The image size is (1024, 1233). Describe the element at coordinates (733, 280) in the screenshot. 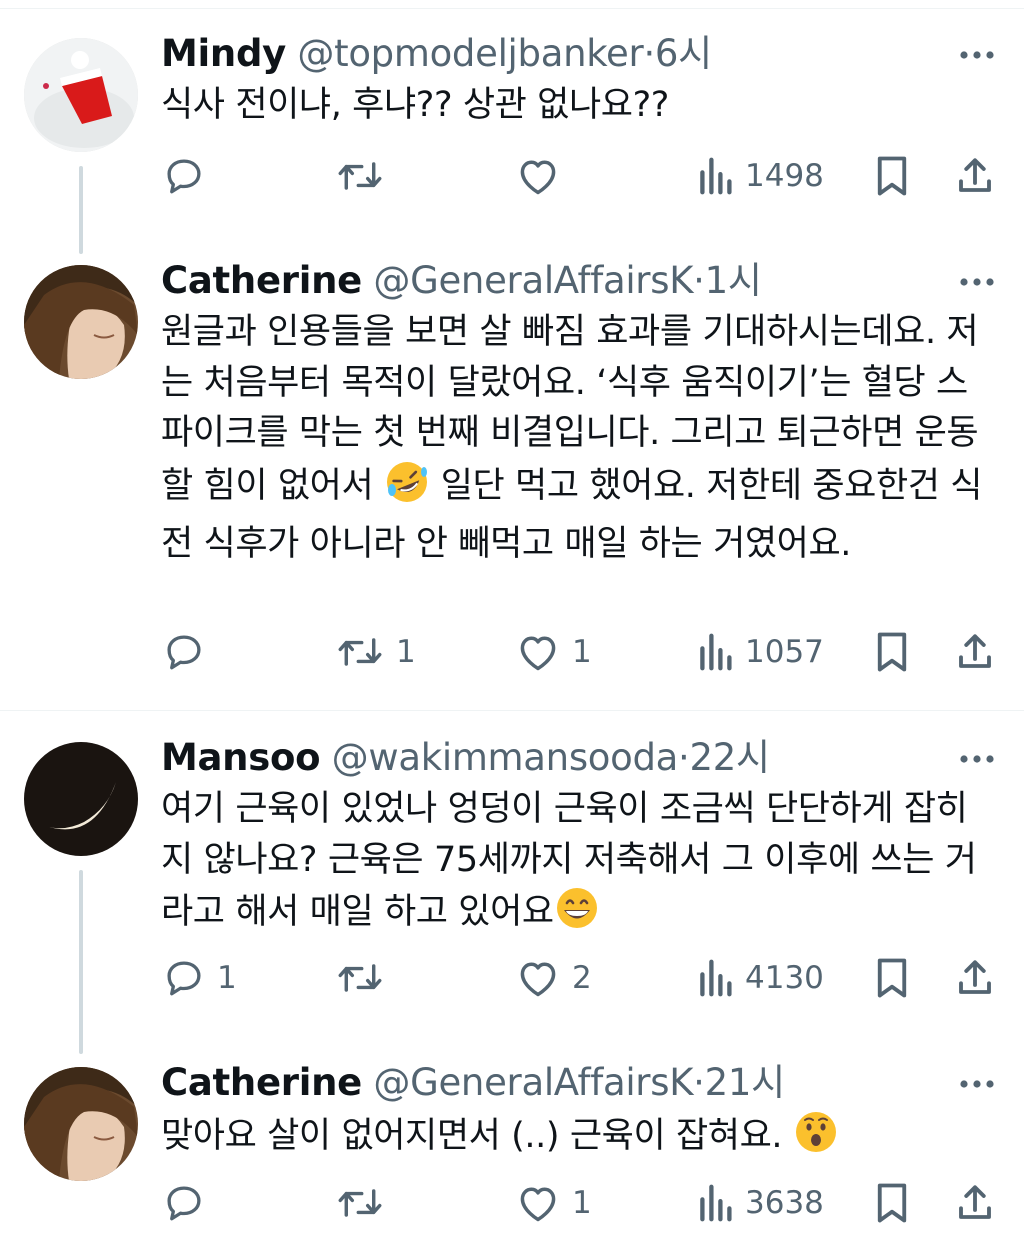

I see `timestamp: 1시` at that location.